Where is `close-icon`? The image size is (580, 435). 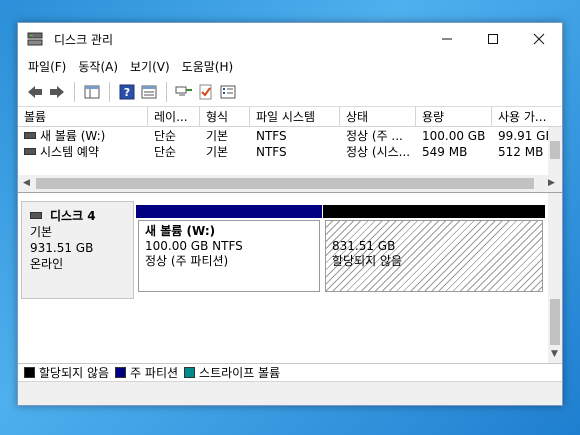
close-icon is located at coordinates (539, 39).